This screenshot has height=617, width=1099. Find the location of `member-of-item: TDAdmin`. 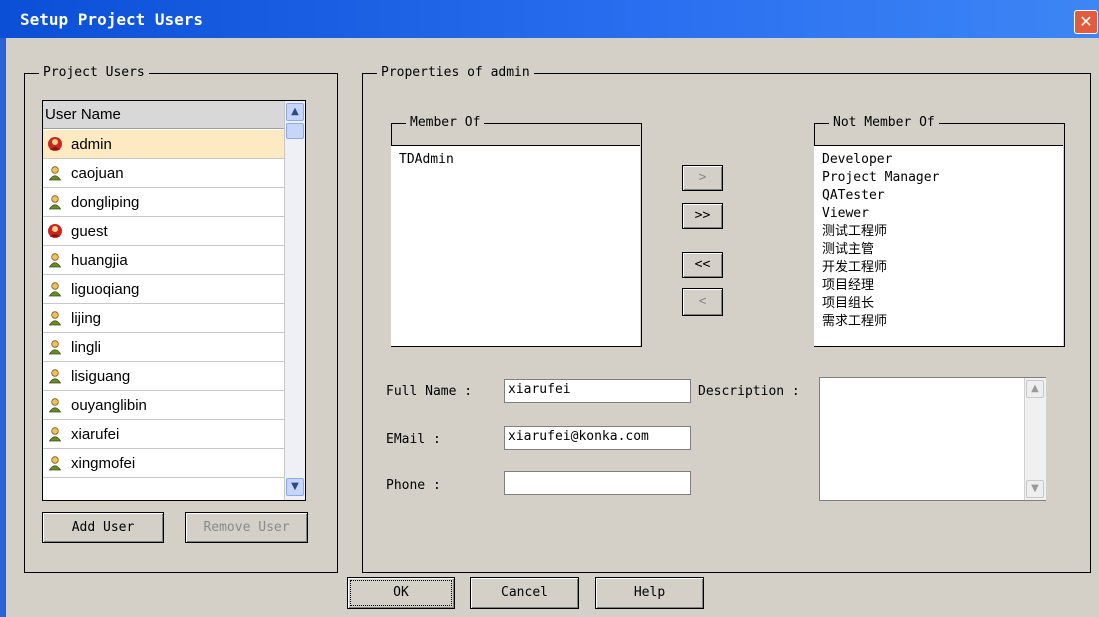

member-of-item: TDAdmin is located at coordinates (426, 160).